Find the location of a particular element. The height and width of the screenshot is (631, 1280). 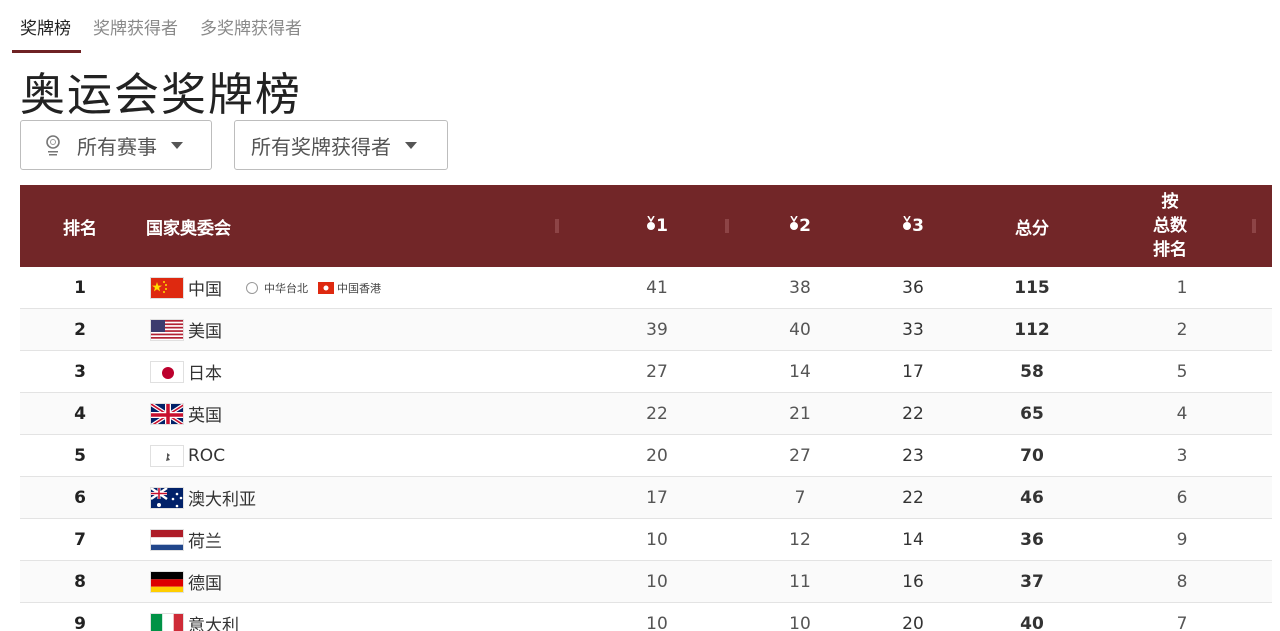

gold-count: 39 is located at coordinates (657, 329).